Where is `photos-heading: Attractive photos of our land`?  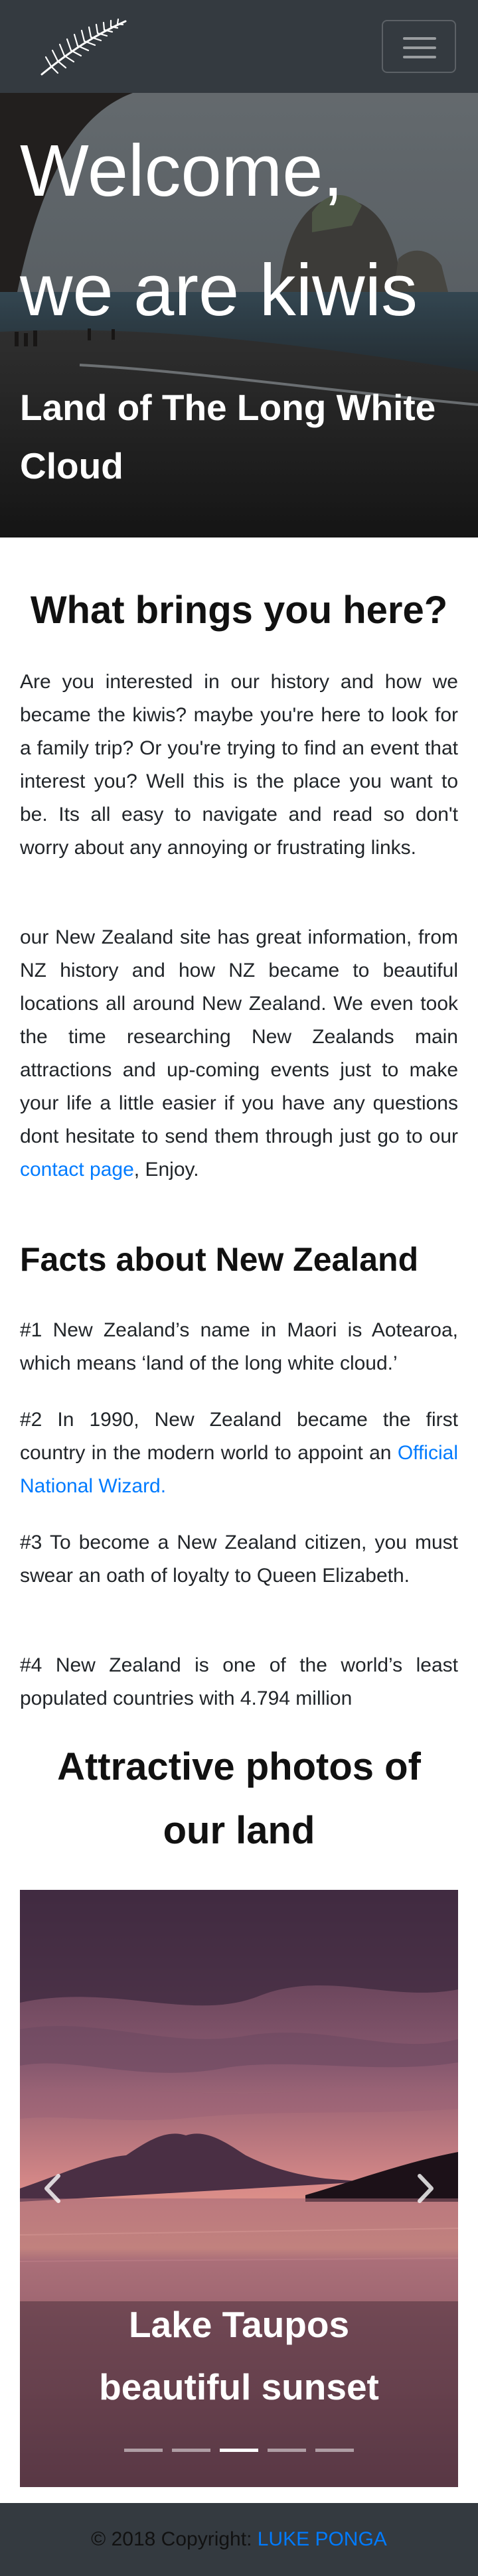 photos-heading: Attractive photos of our land is located at coordinates (239, 1799).